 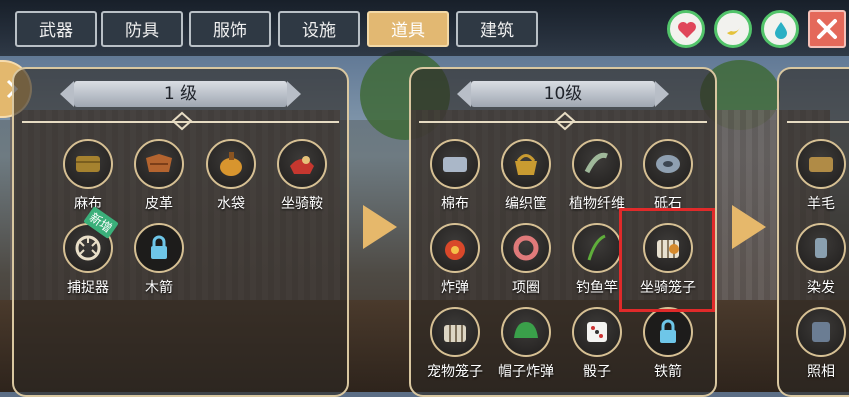 What do you see at coordinates (668, 164) in the screenshot?
I see `whetstone-icon` at bounding box center [668, 164].